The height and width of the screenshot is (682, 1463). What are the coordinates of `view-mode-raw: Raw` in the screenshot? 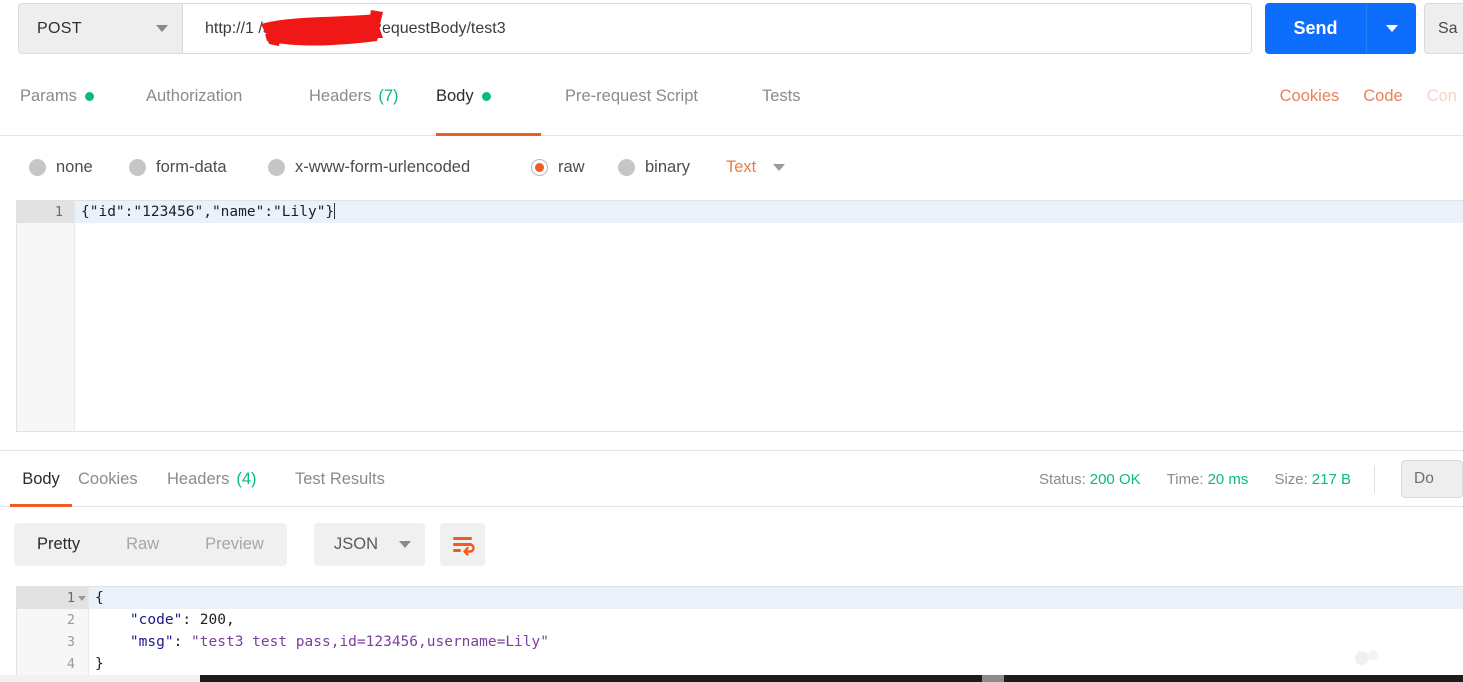 It's located at (142, 544).